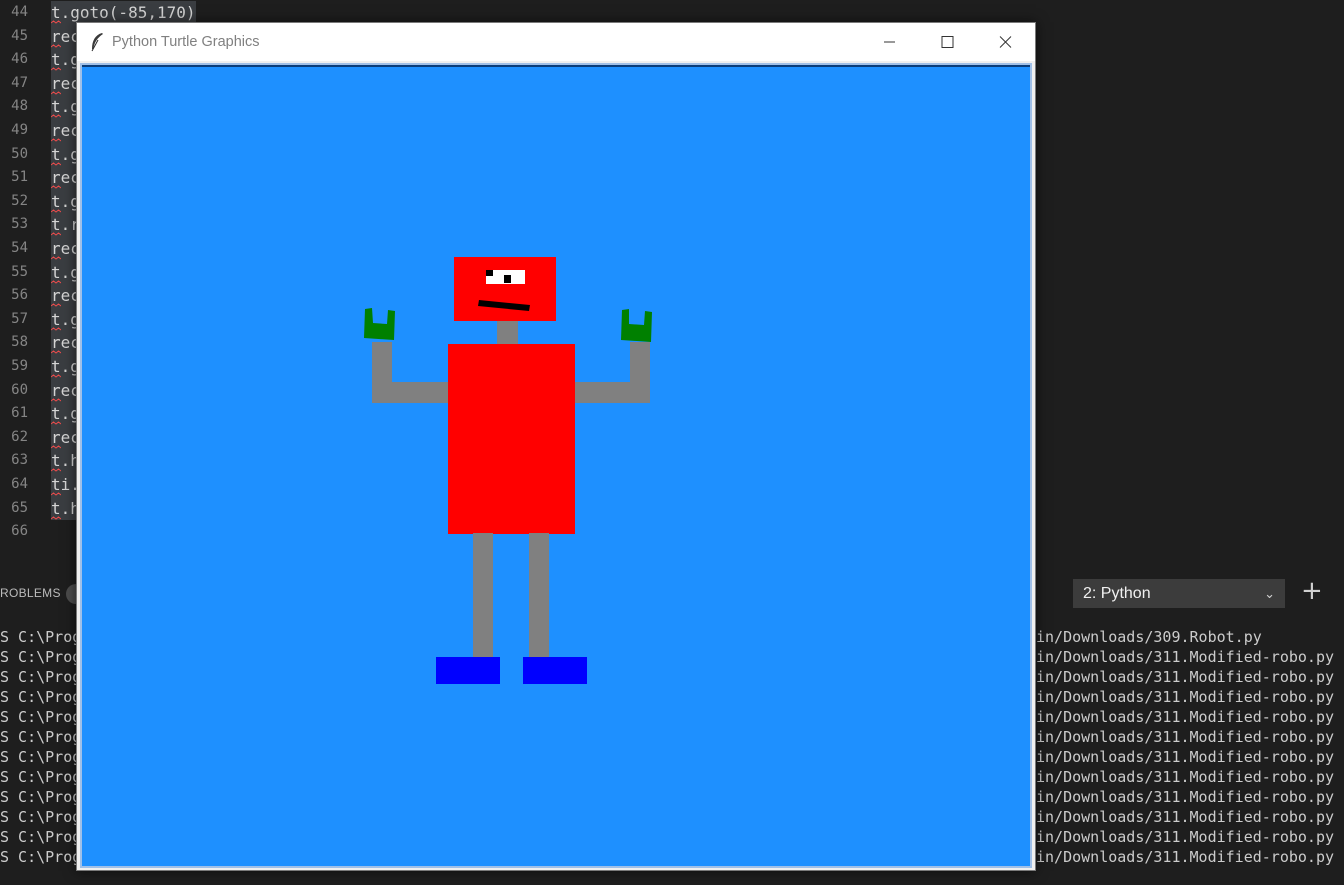  What do you see at coordinates (1269, 593) in the screenshot?
I see `chevron-down-icon: ⌄` at bounding box center [1269, 593].